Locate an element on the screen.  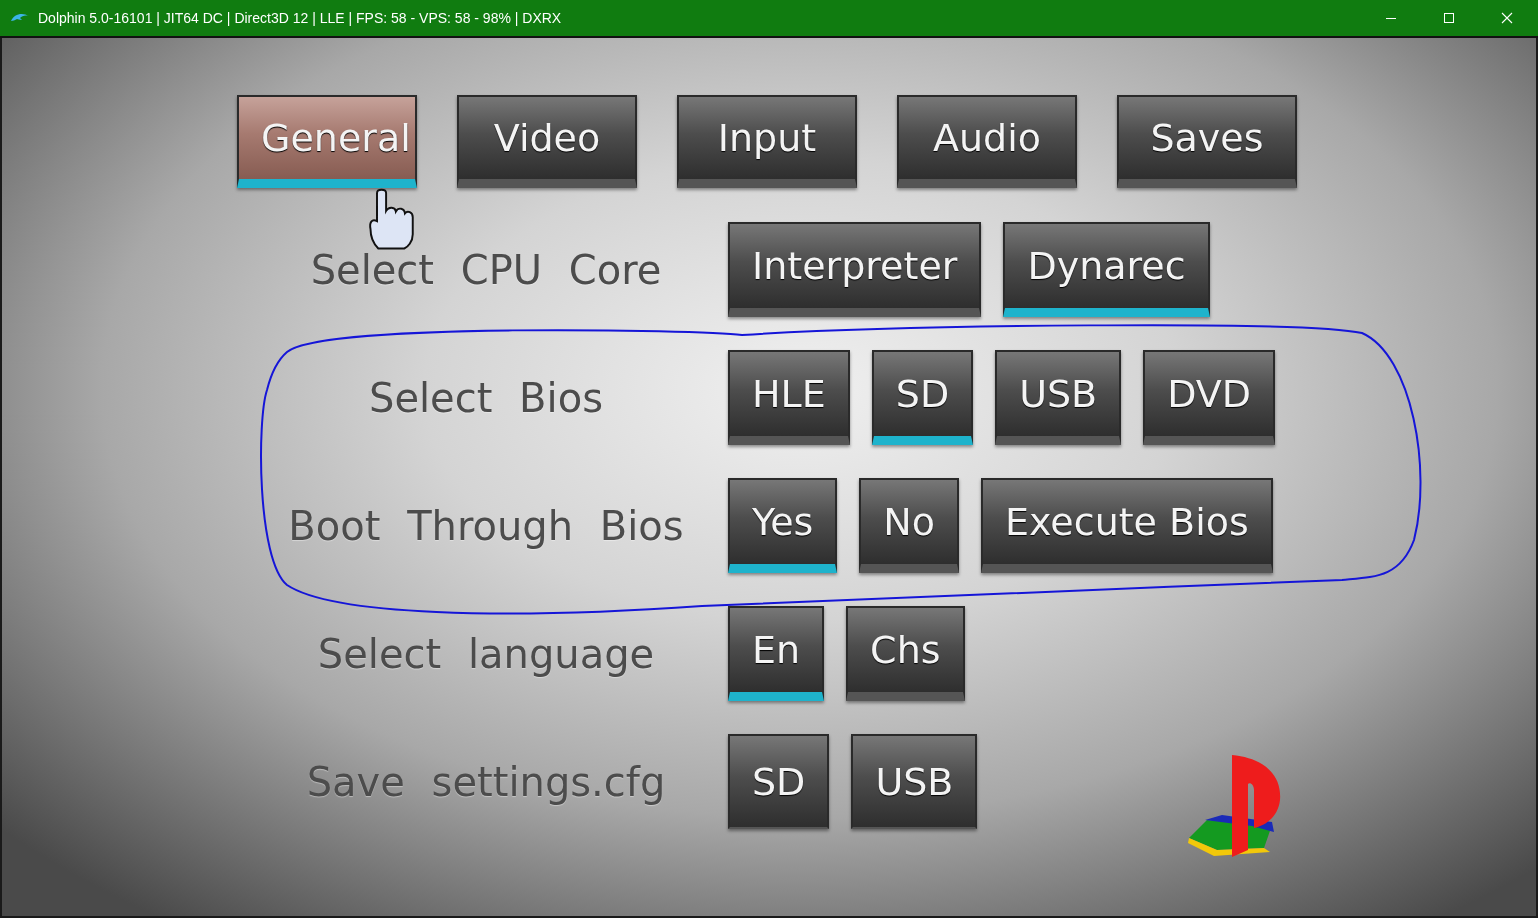
option-button: No is located at coordinates (909, 525).